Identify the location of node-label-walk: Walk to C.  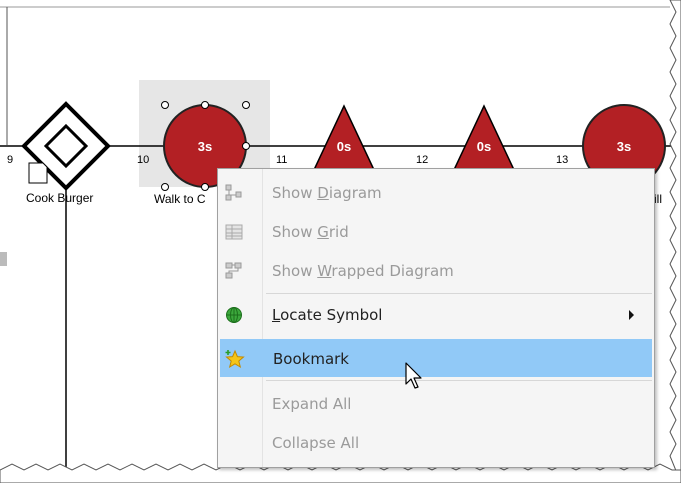
(180, 199).